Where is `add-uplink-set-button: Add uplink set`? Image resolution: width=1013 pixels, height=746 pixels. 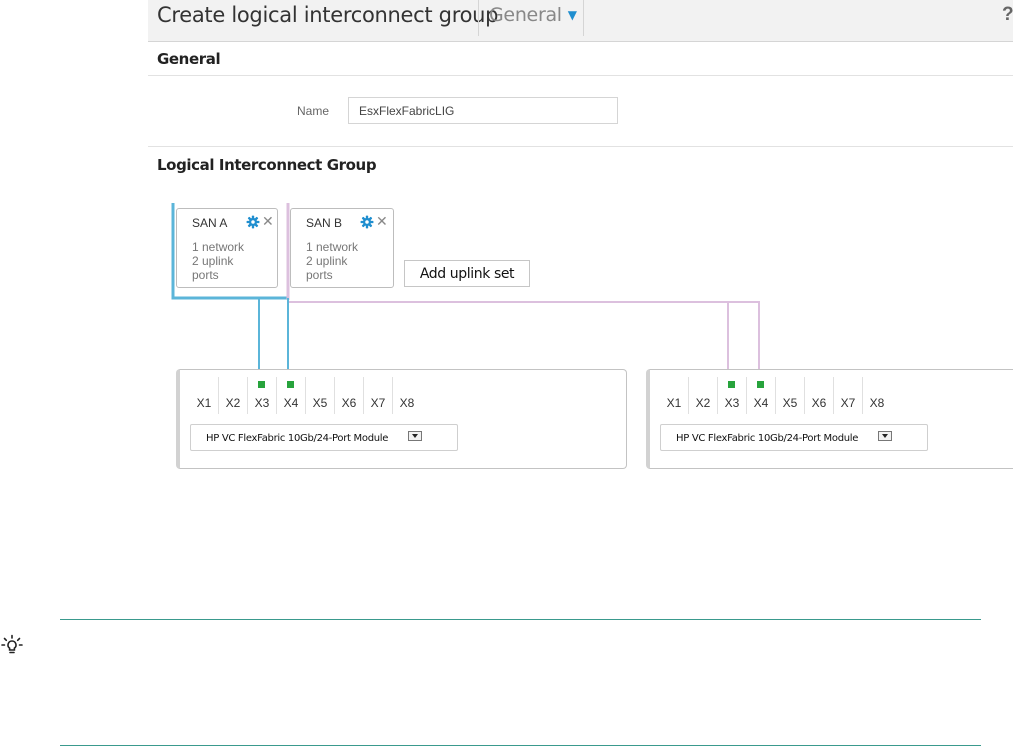 add-uplink-set-button: Add uplink set is located at coordinates (467, 273).